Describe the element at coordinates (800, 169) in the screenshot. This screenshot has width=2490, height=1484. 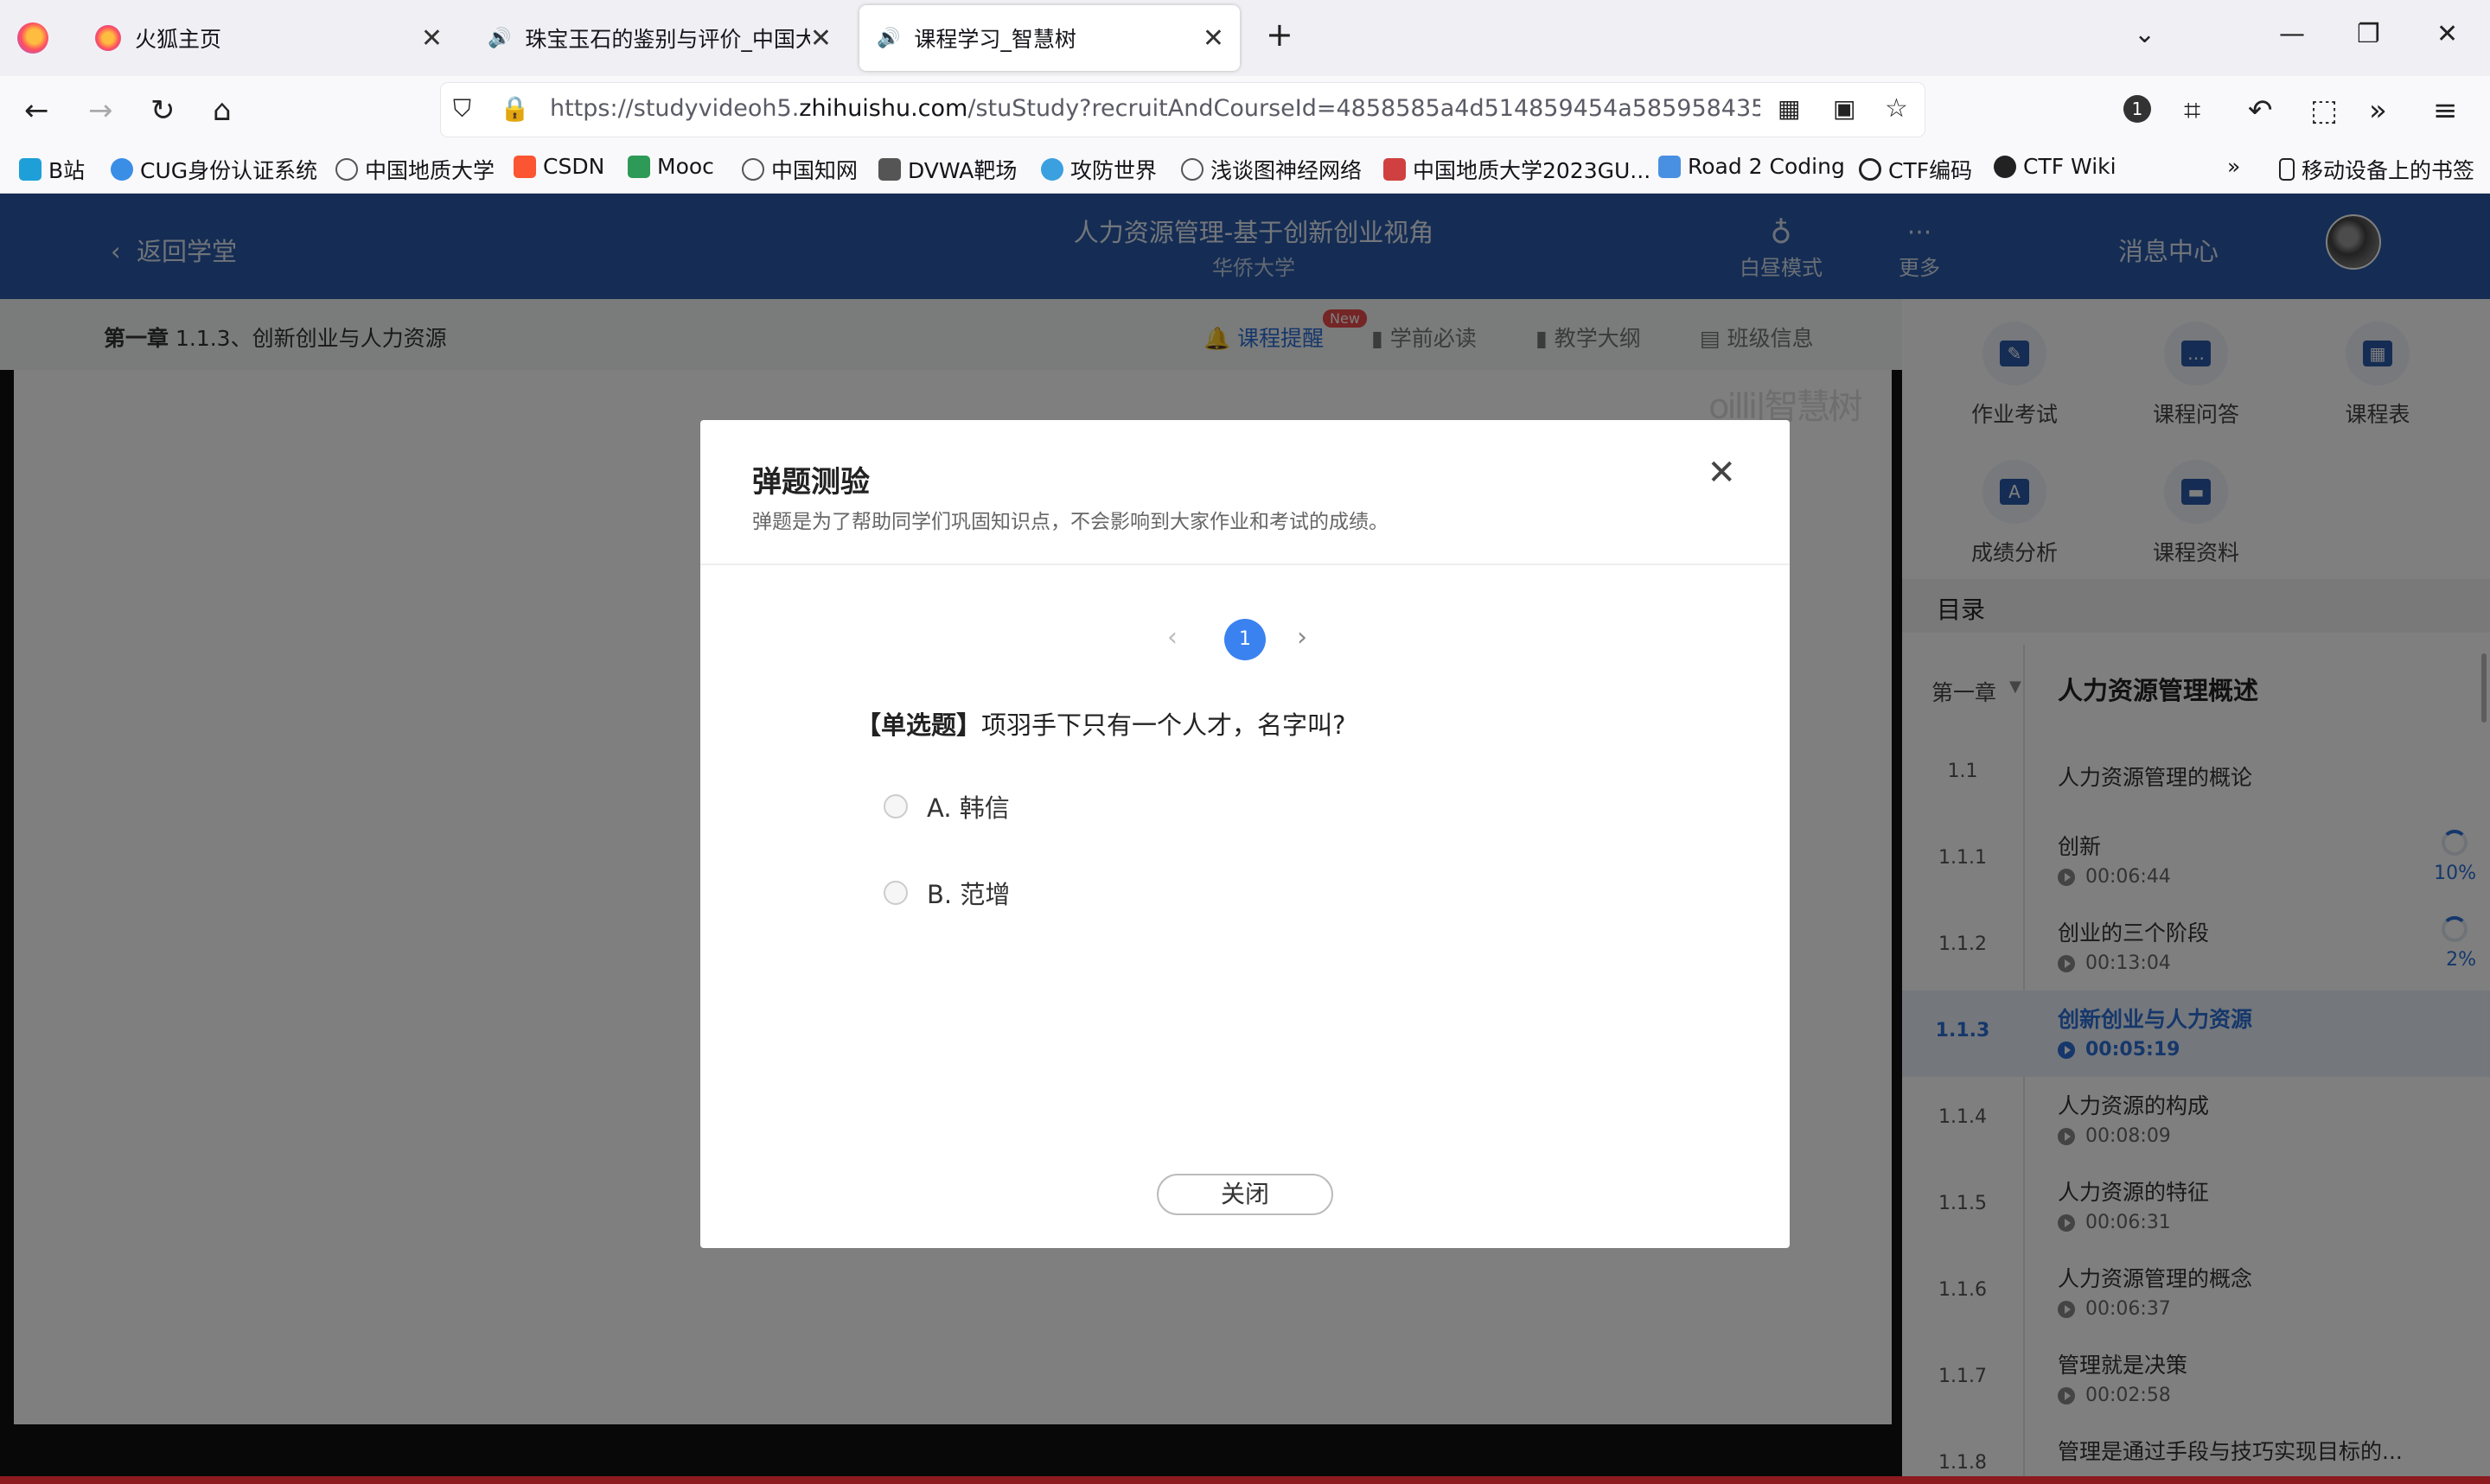
I see `bookmark-item: 中国知网` at that location.